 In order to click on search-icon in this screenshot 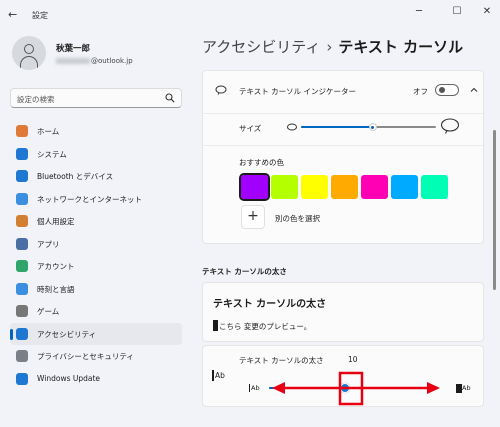, I will do `click(170, 98)`.